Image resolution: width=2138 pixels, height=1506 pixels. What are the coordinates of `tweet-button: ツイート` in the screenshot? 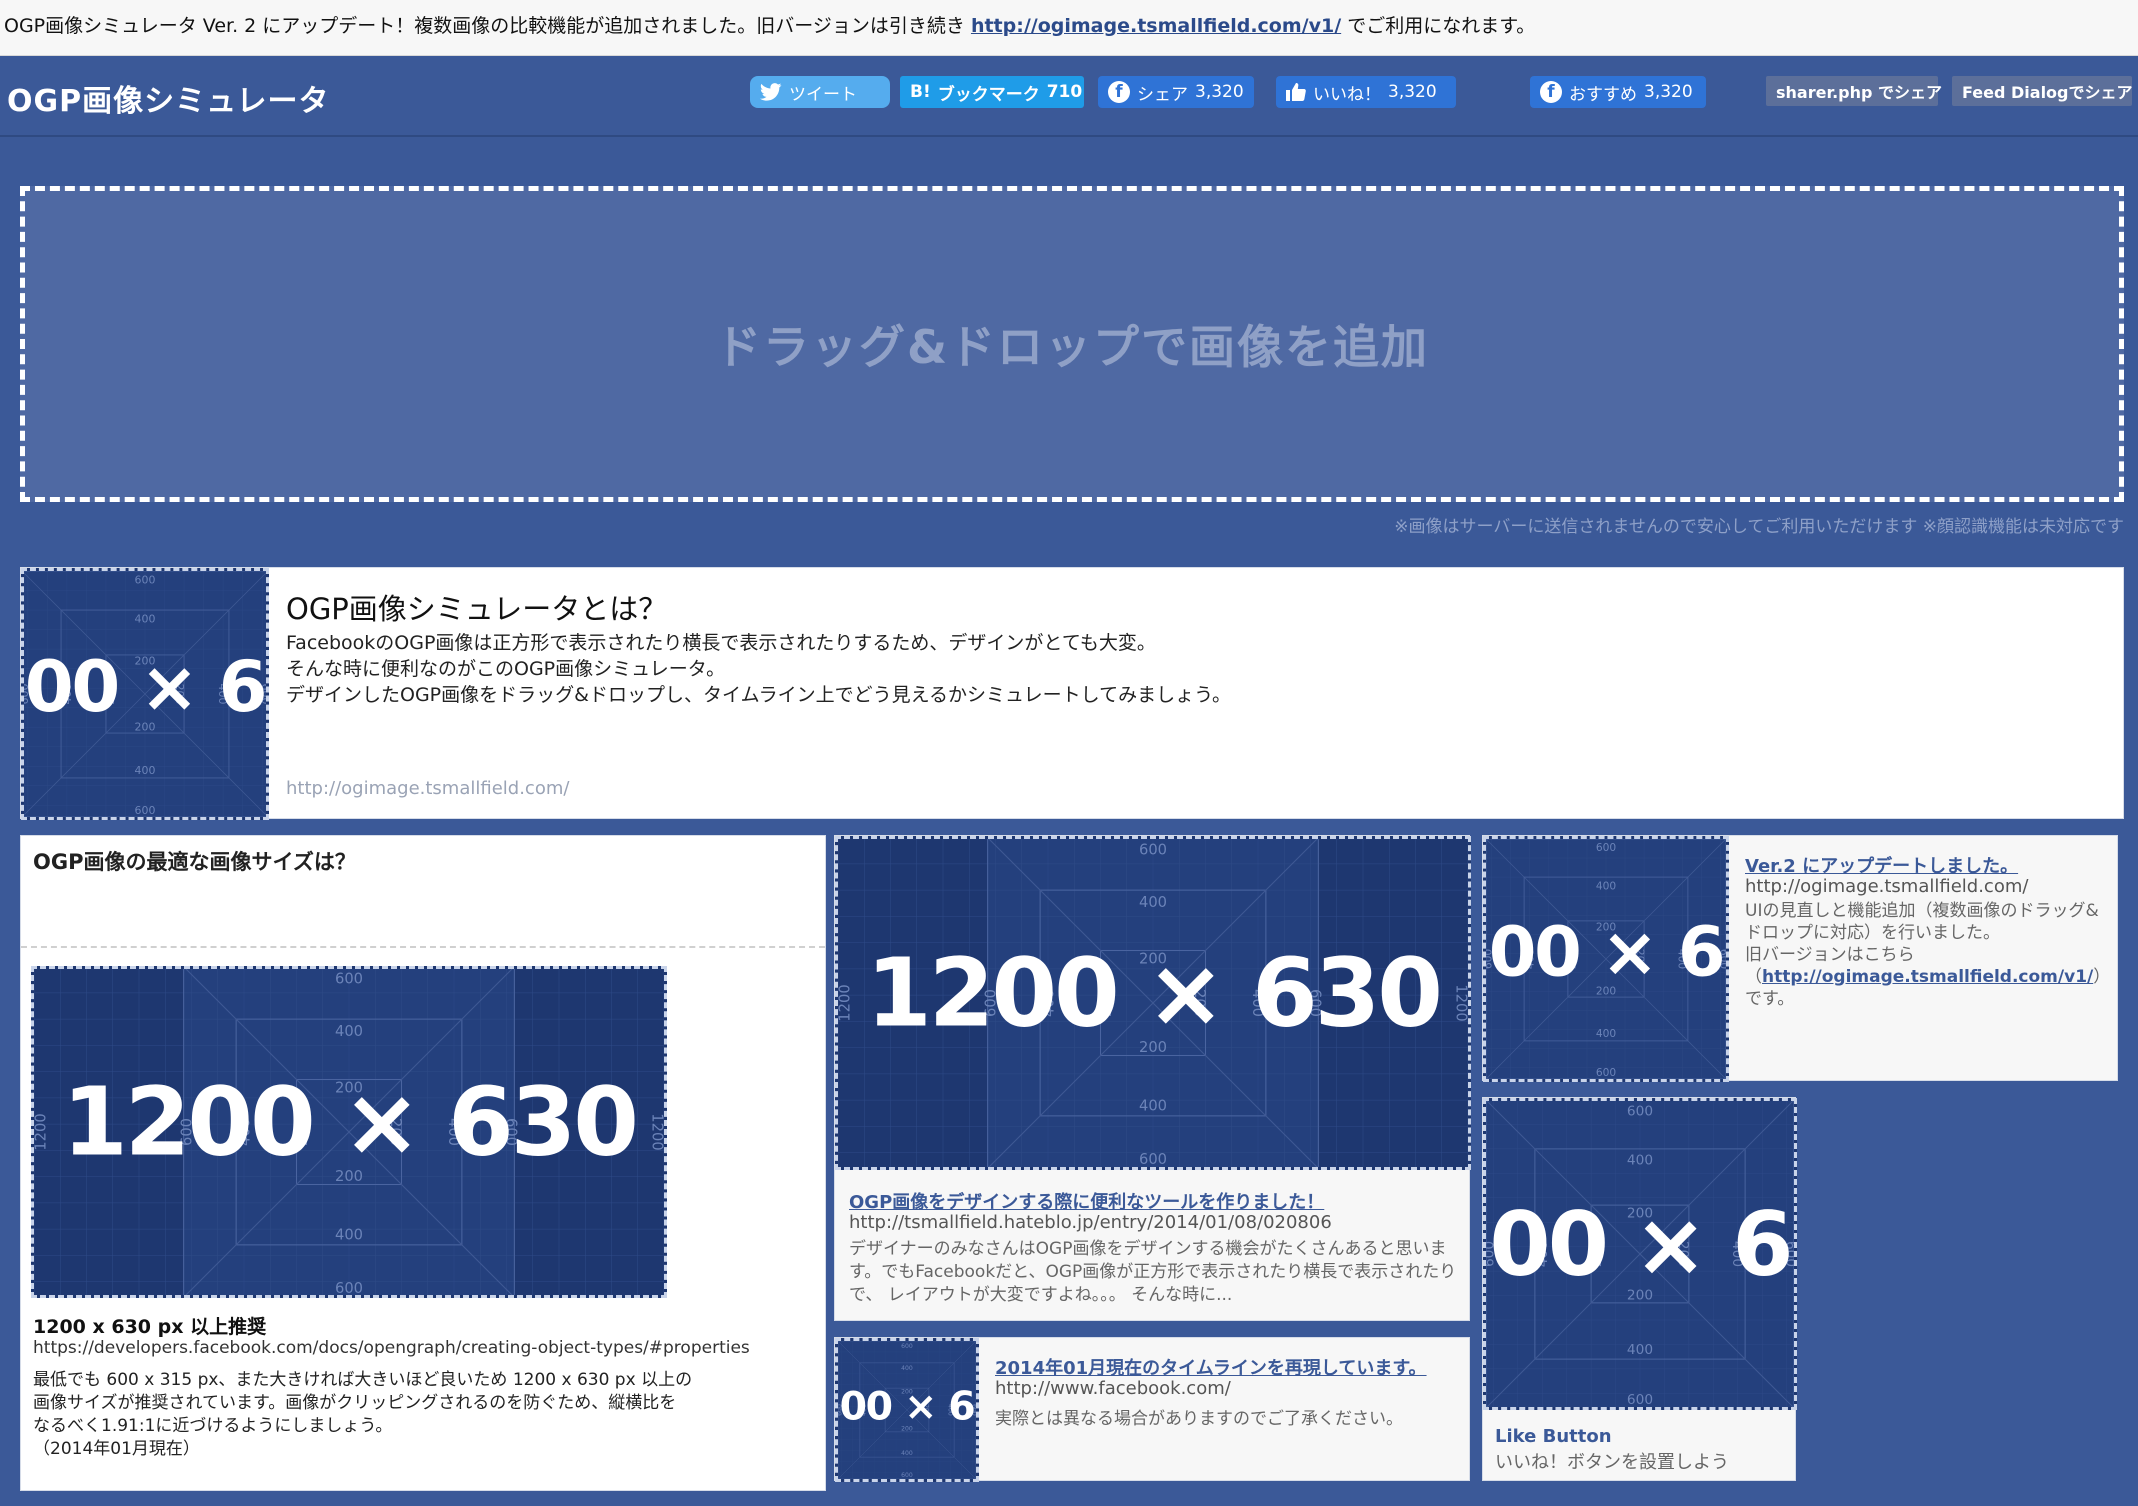 It's located at (820, 92).